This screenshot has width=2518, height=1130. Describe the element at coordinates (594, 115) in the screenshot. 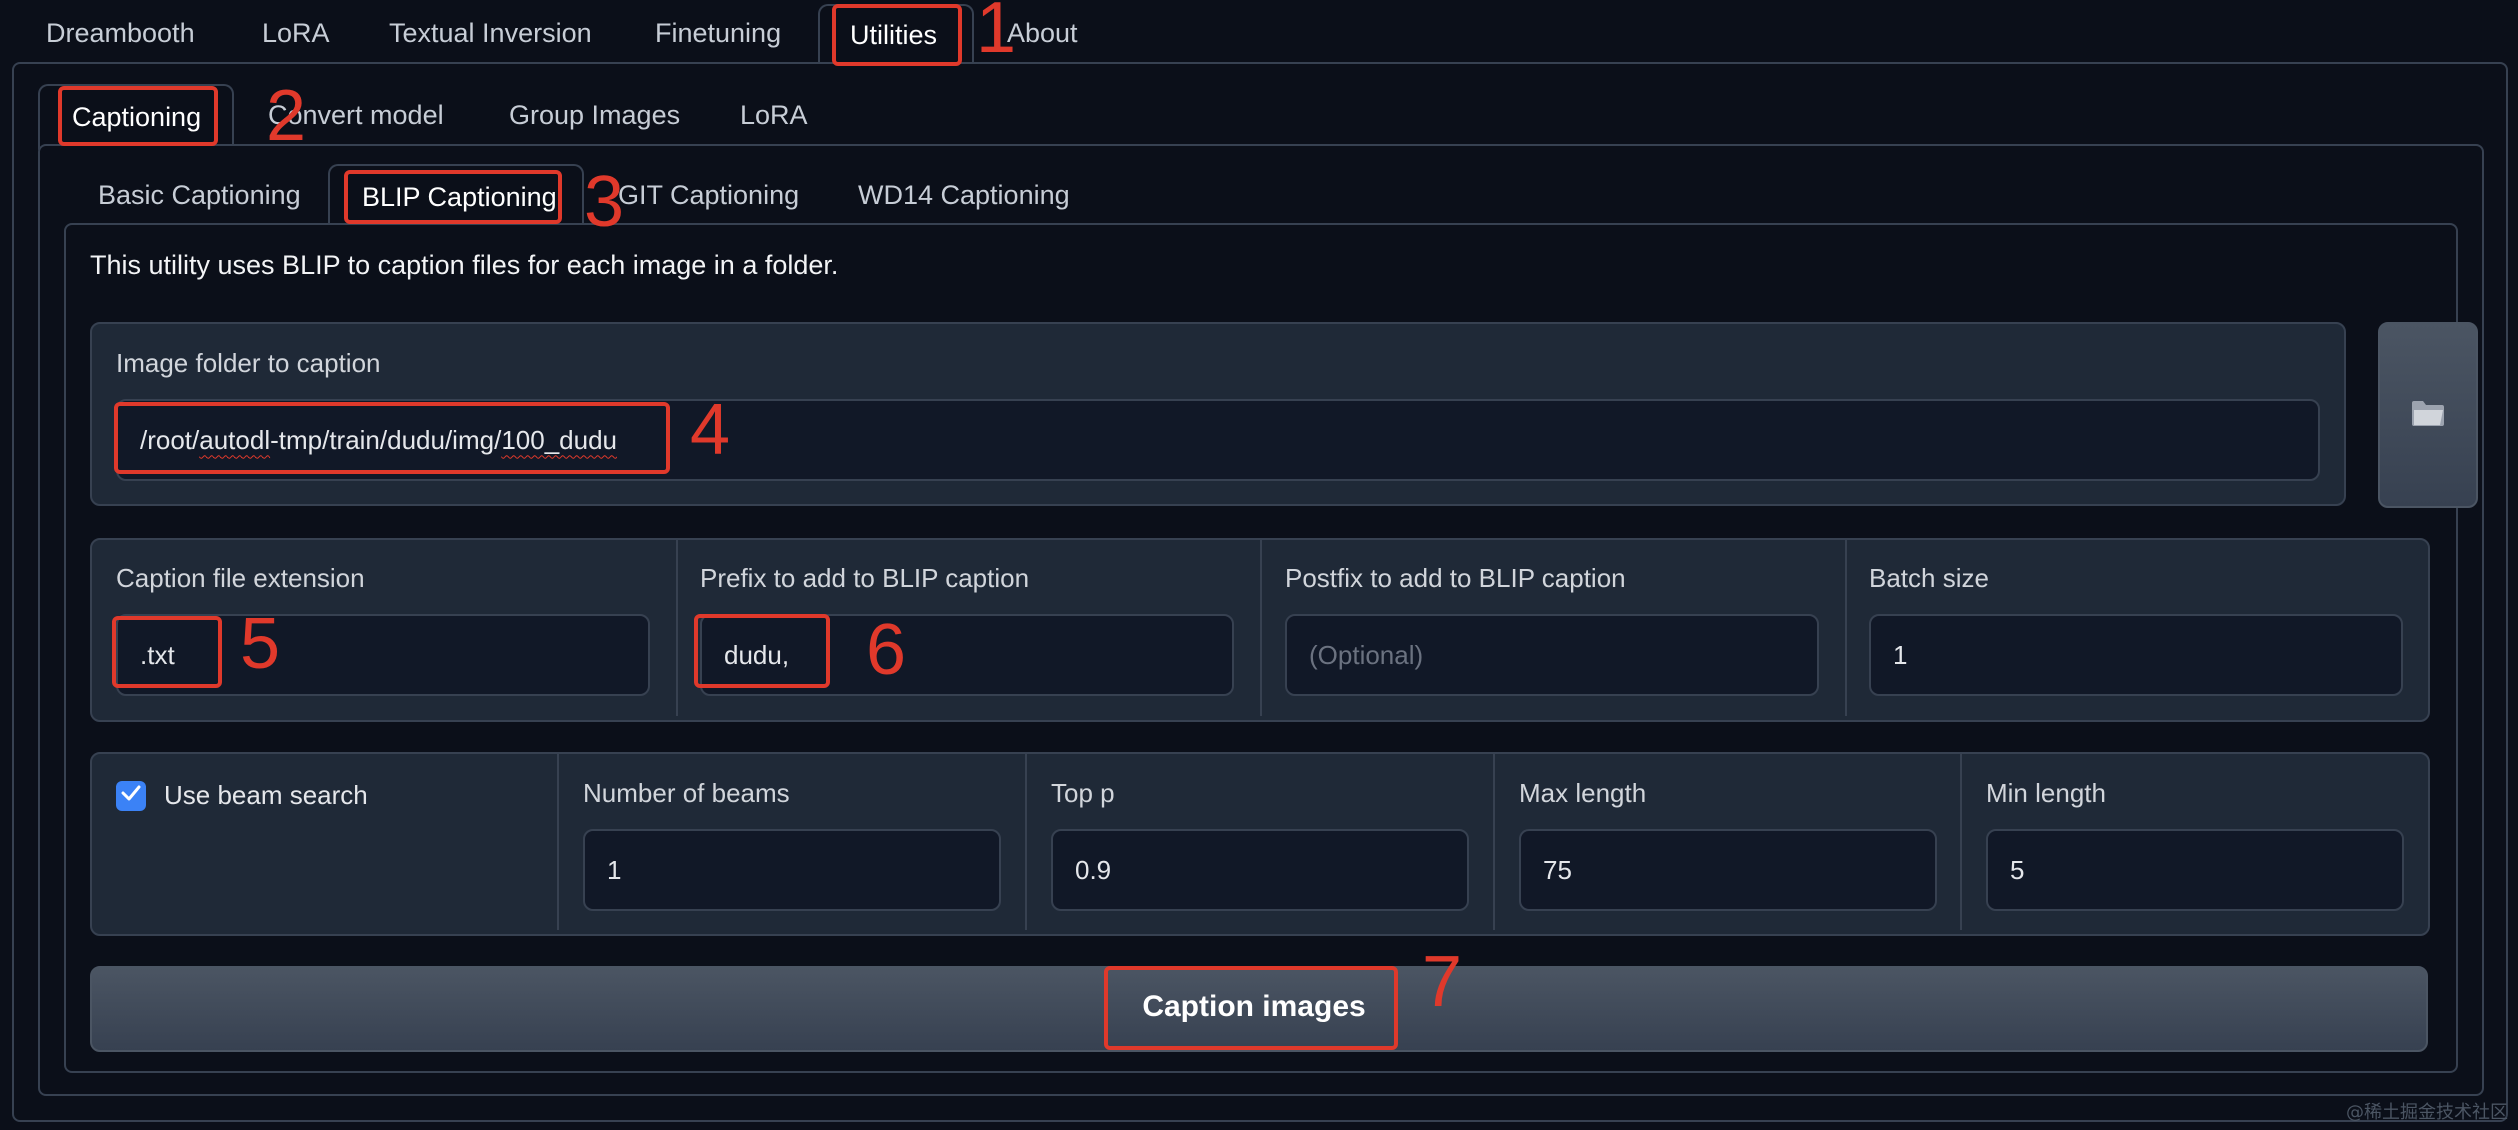

I see `tab-group-images: Group Images` at that location.